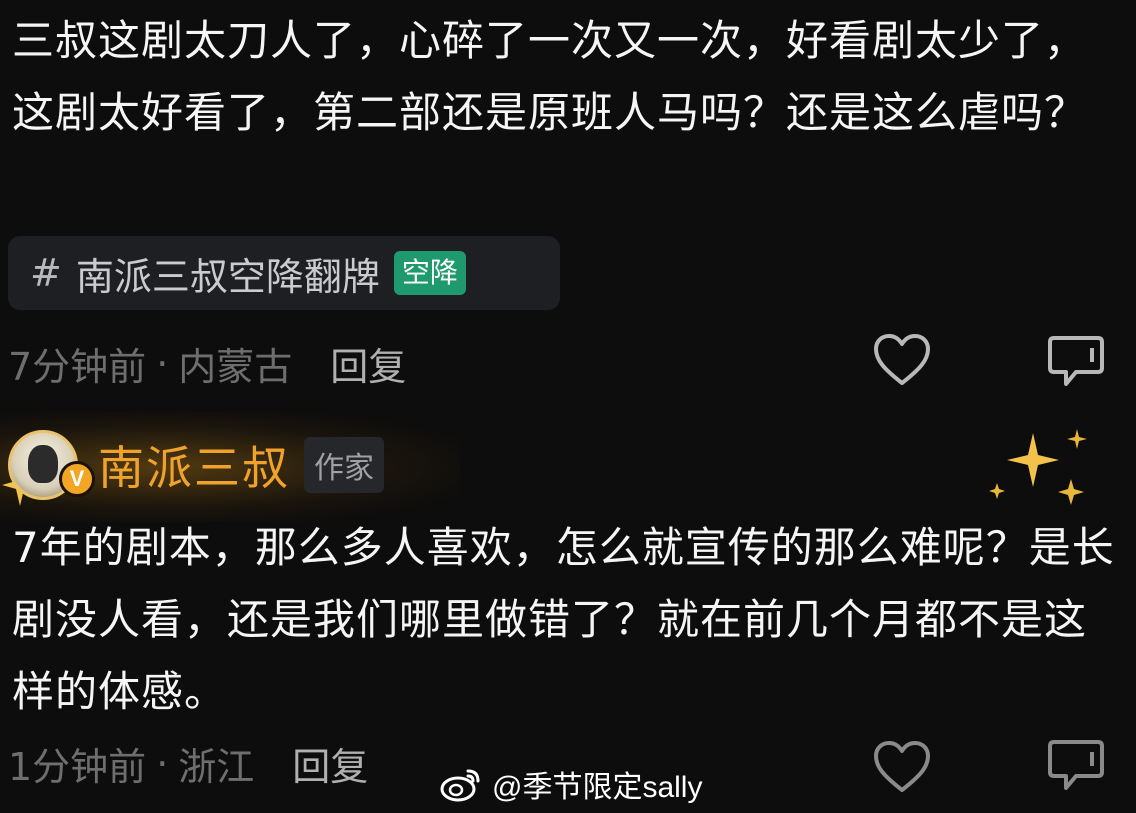 Image resolution: width=1136 pixels, height=813 pixels. What do you see at coordinates (46, 273) in the screenshot?
I see `topic-hash: #` at bounding box center [46, 273].